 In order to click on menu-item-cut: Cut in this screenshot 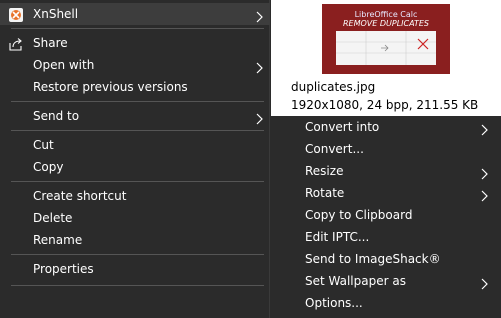, I will do `click(135, 145)`.